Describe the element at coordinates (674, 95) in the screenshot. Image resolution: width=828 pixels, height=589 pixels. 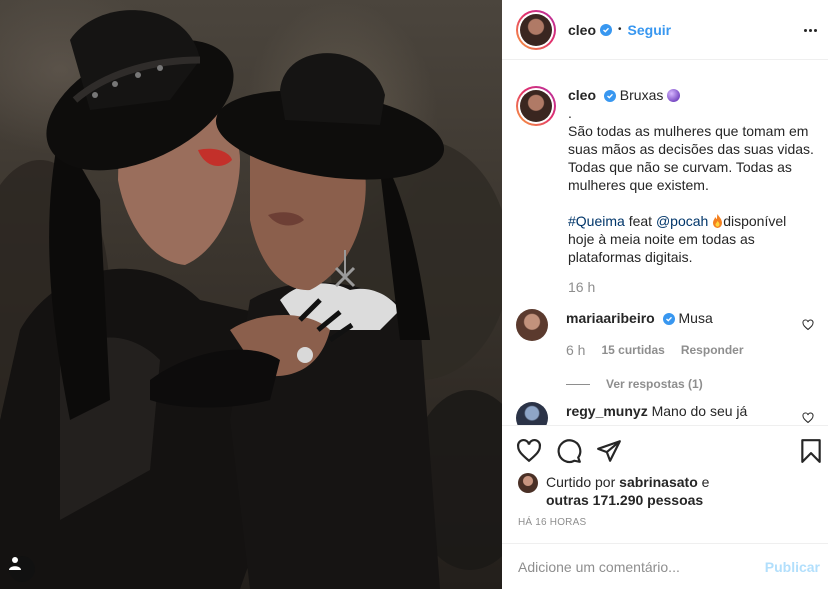
I see `crystal-ball-icon` at that location.